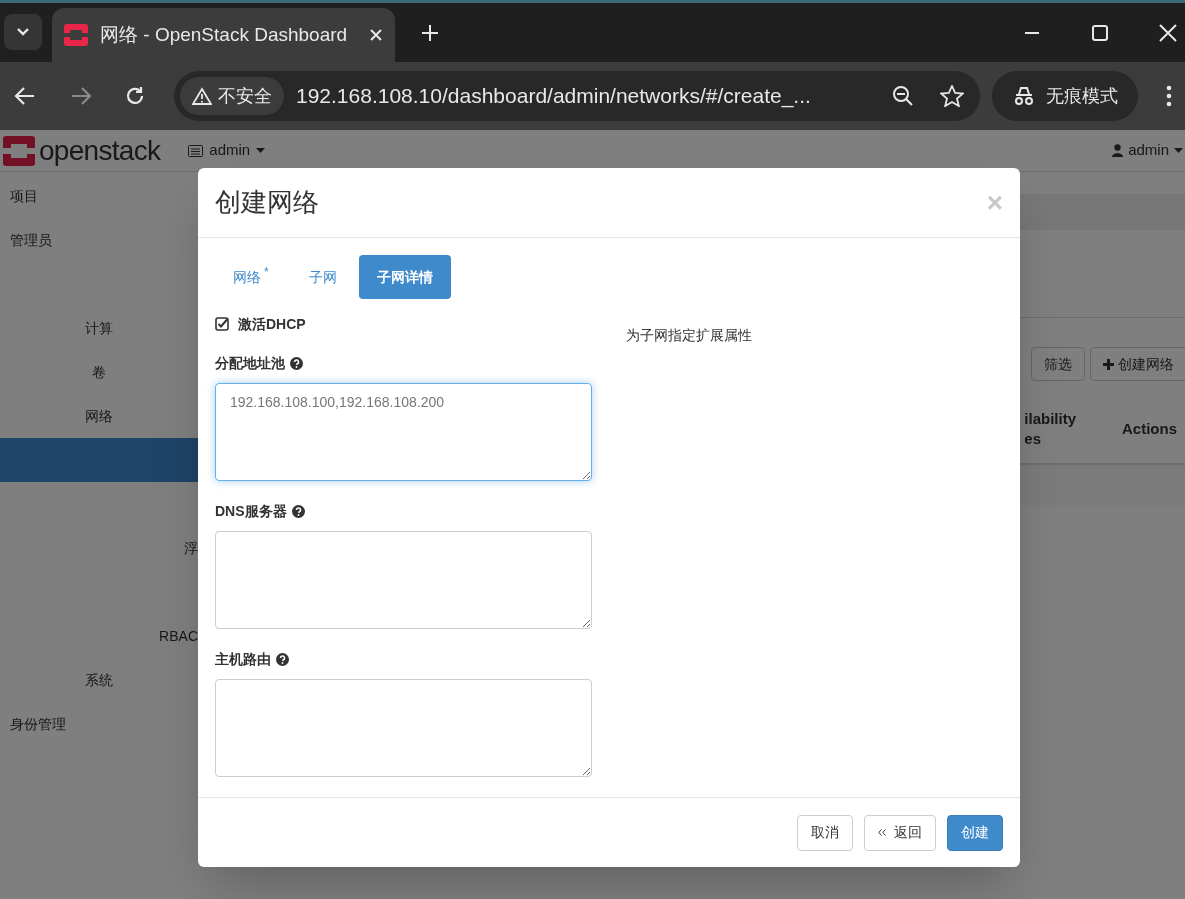 The height and width of the screenshot is (899, 1185). I want to click on cancel-button: 取消, so click(825, 832).